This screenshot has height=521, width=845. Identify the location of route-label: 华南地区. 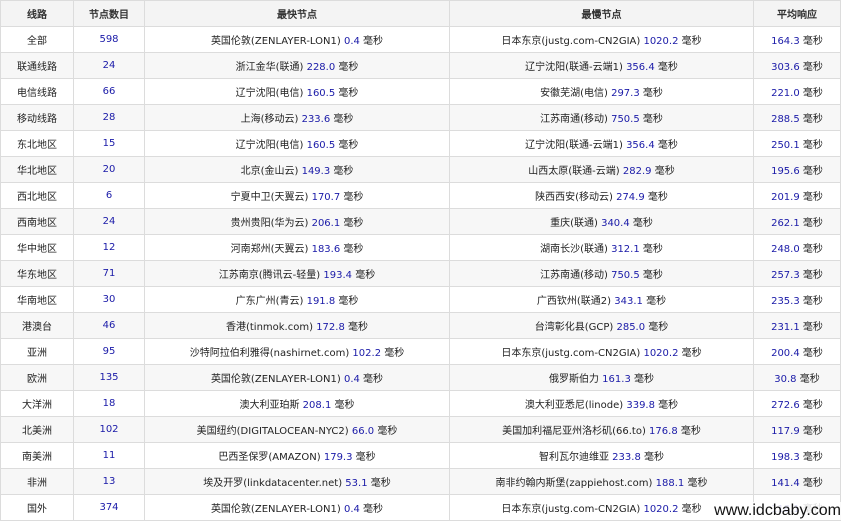
(37, 301).